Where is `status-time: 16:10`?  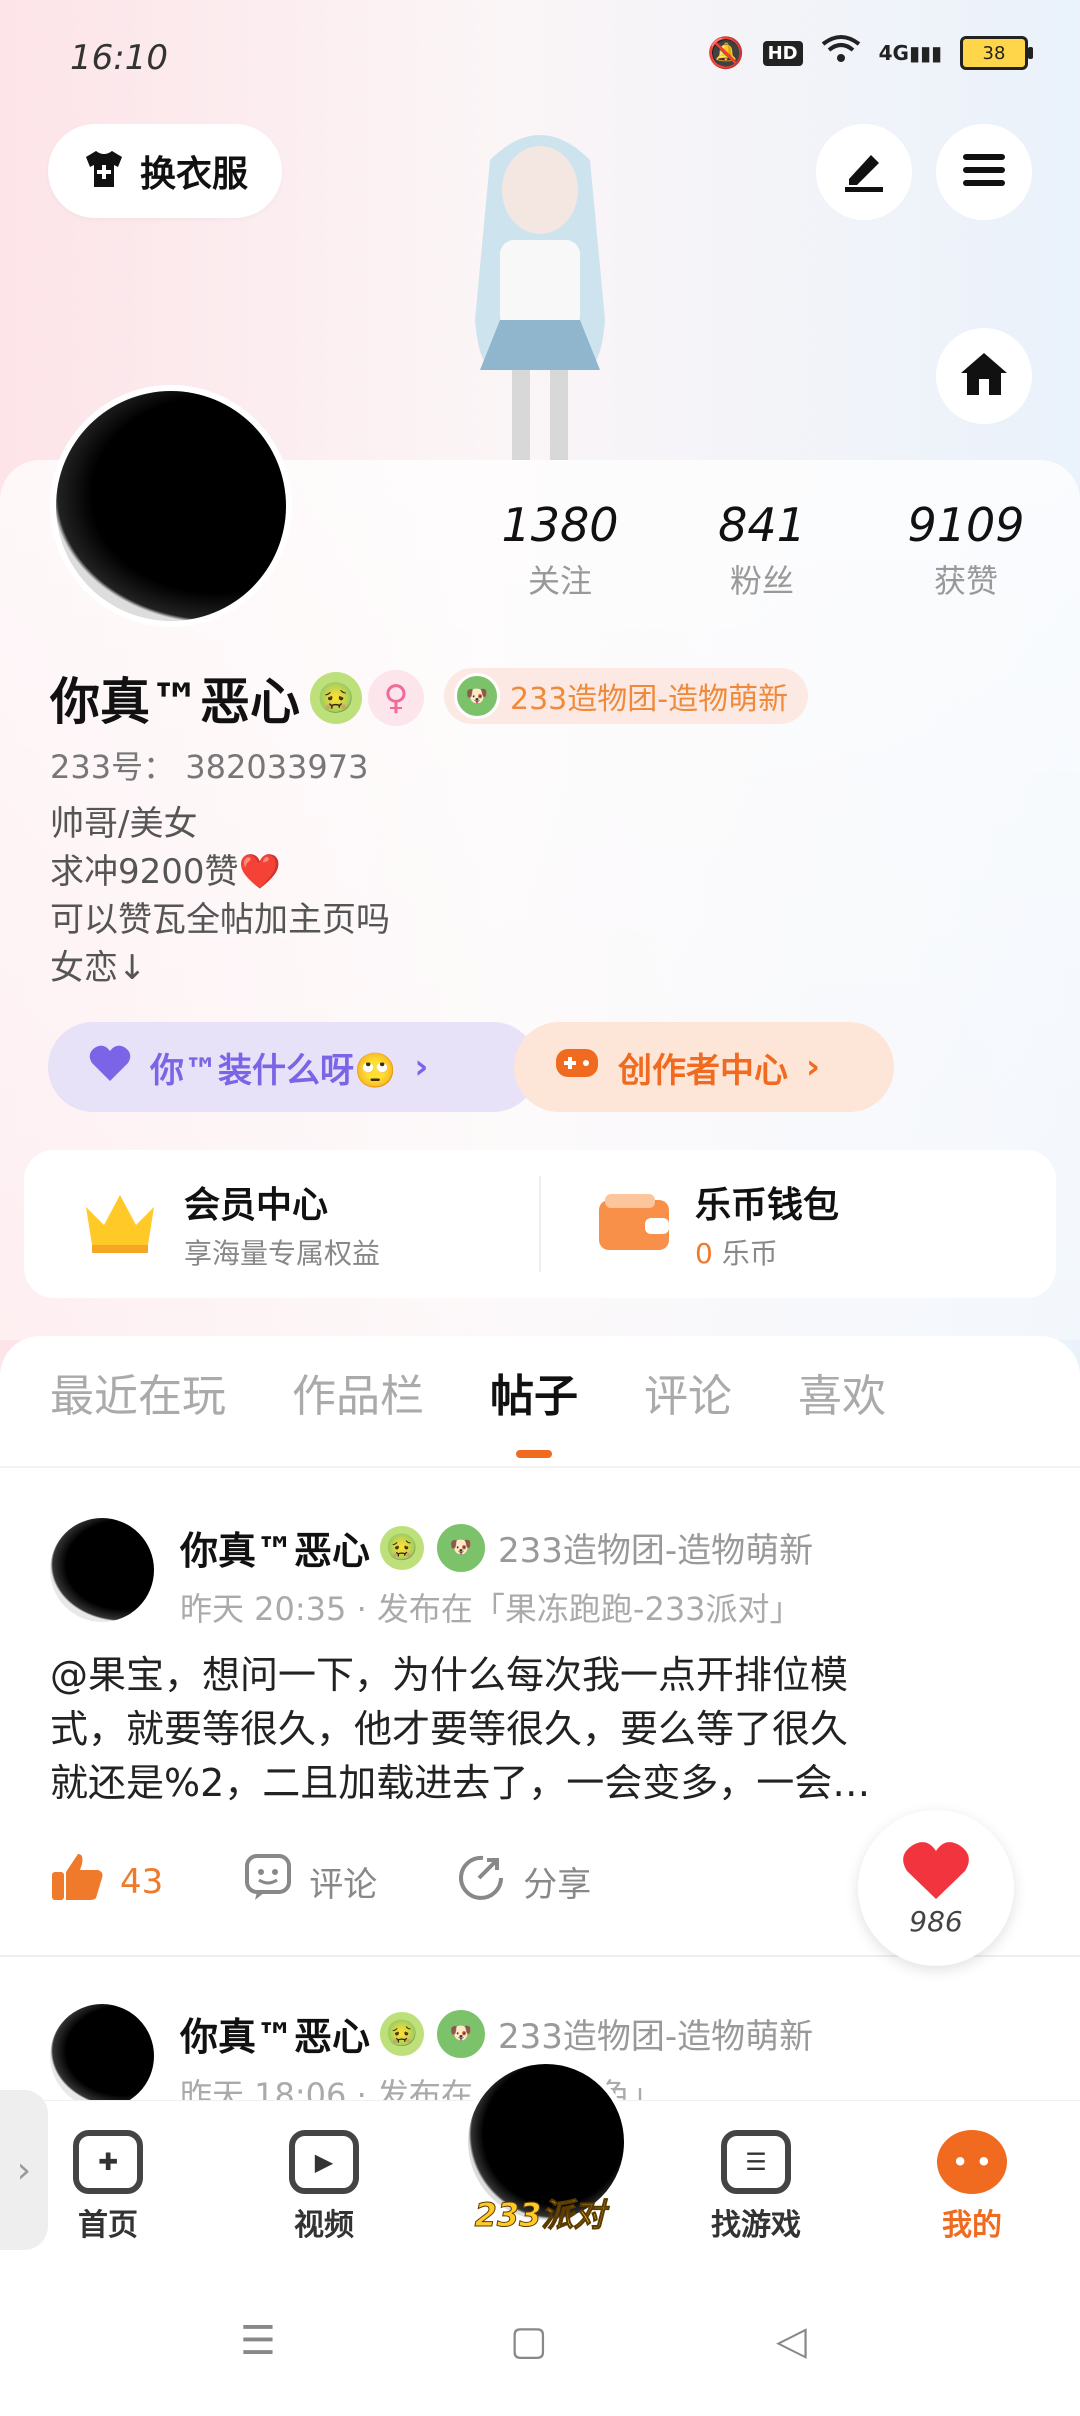 status-time: 16:10 is located at coordinates (119, 58).